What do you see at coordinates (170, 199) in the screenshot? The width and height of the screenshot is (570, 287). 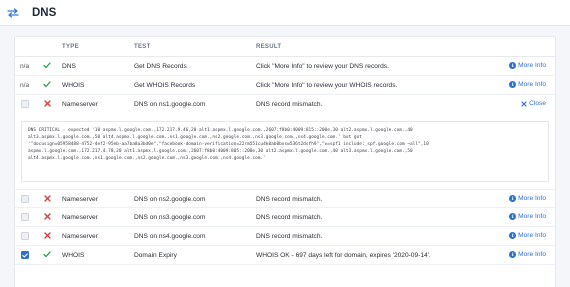 I see `test-cell: DNS on ns2.google.com` at bounding box center [170, 199].